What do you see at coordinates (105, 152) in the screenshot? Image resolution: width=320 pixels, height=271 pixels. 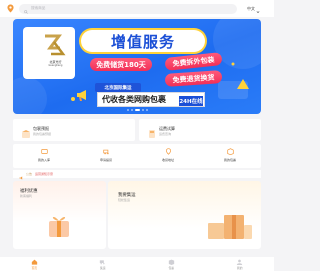 I see `delivery-icon` at bounding box center [105, 152].